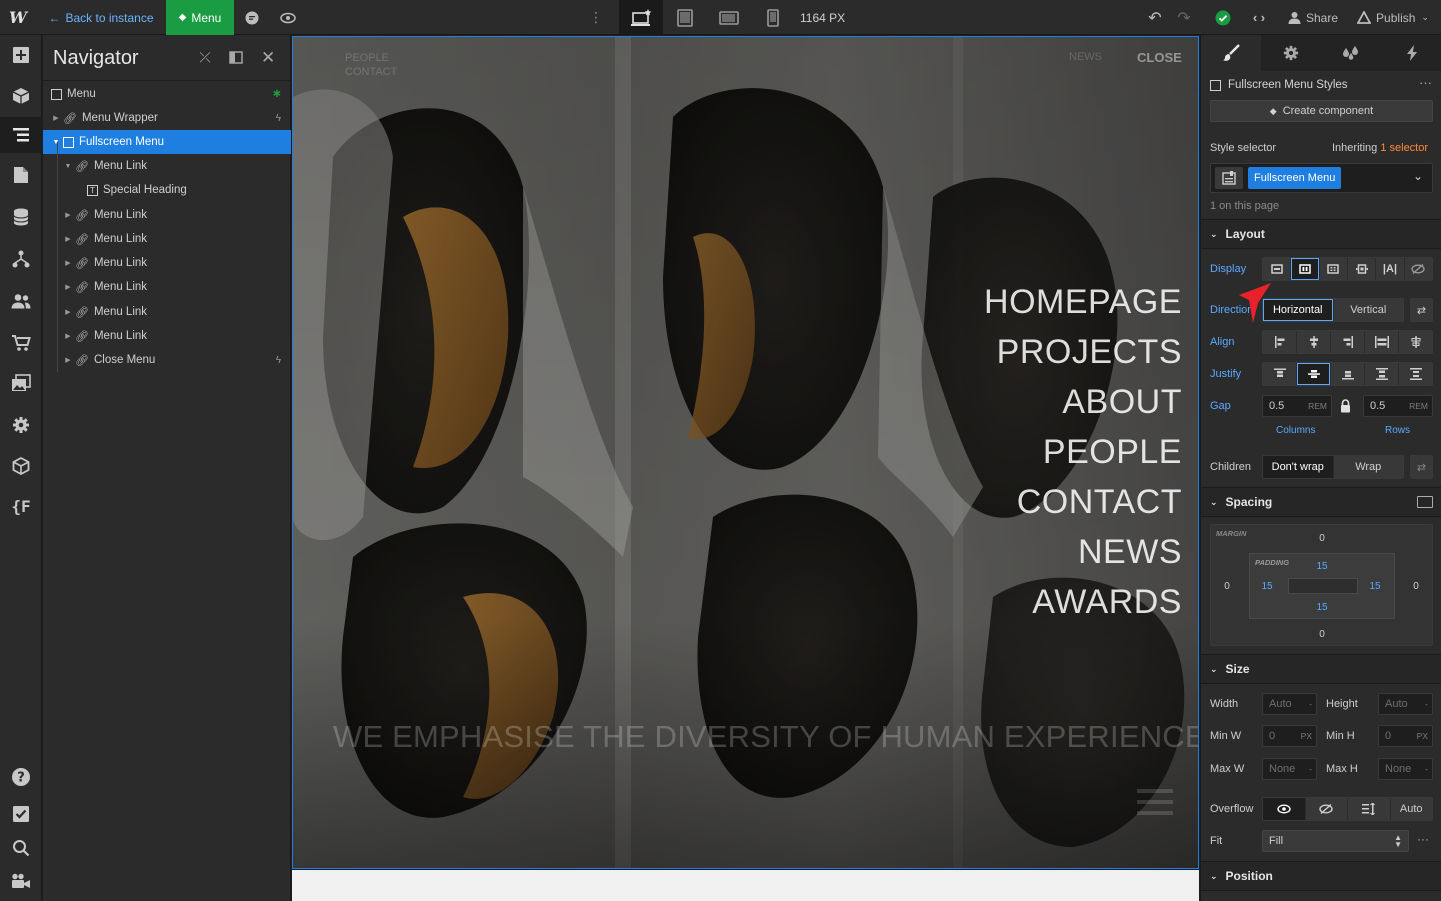  What do you see at coordinates (21, 96) in the screenshot?
I see `symbols-panel-button` at bounding box center [21, 96].